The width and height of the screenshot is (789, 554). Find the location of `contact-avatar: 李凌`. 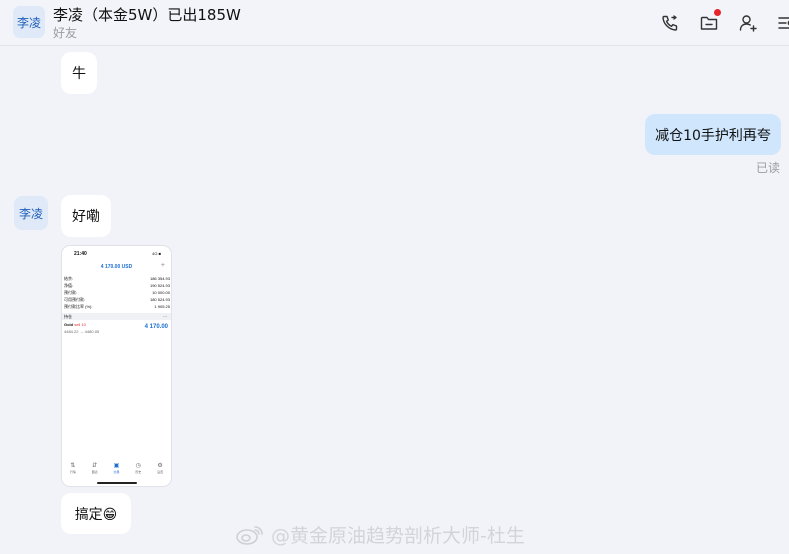

contact-avatar: 李凌 is located at coordinates (29, 22).